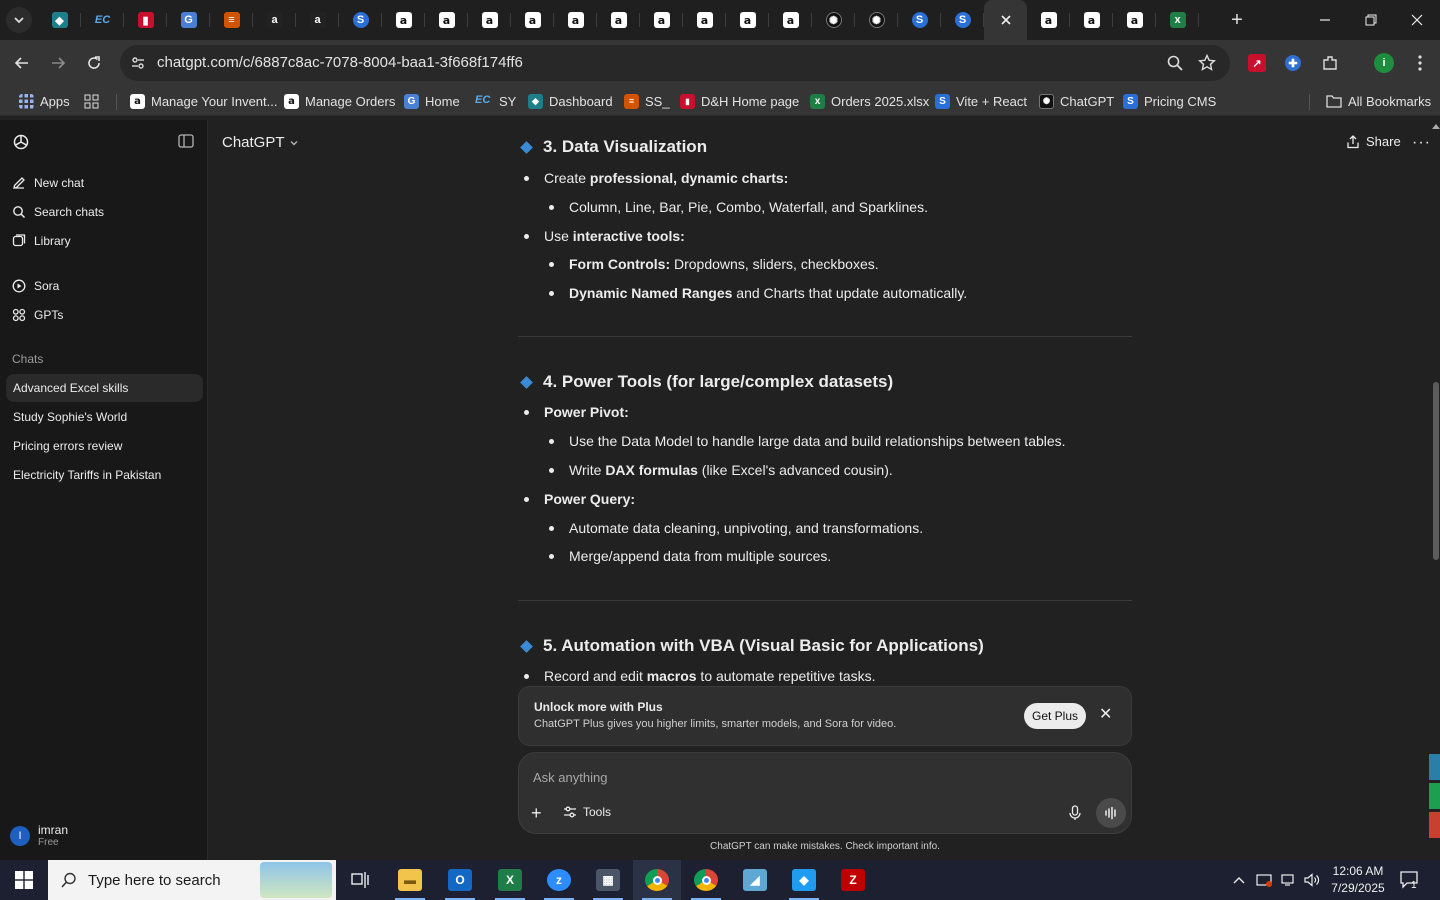  I want to click on new-chat-button: New chat, so click(48, 183).